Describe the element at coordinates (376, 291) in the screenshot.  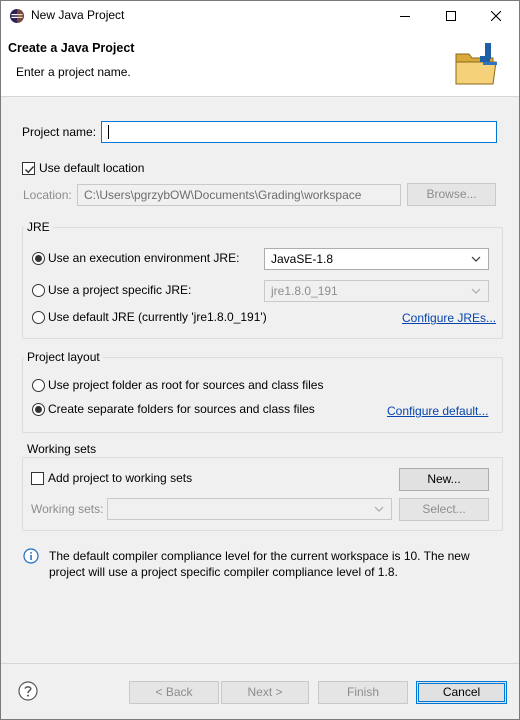
I see `project-specific-jre-select: jre1.8.0_191` at that location.